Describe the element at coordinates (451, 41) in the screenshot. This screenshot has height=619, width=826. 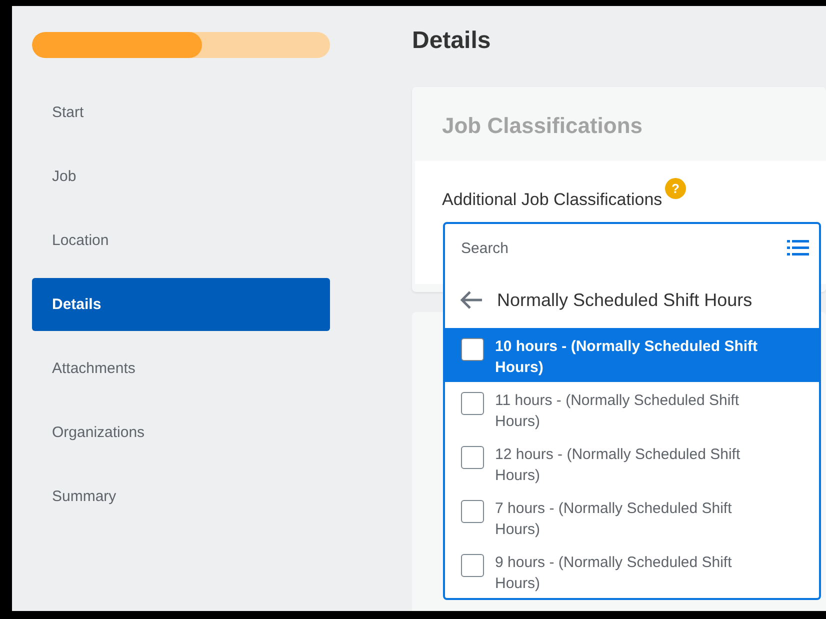
I see `page-title: Details` at that location.